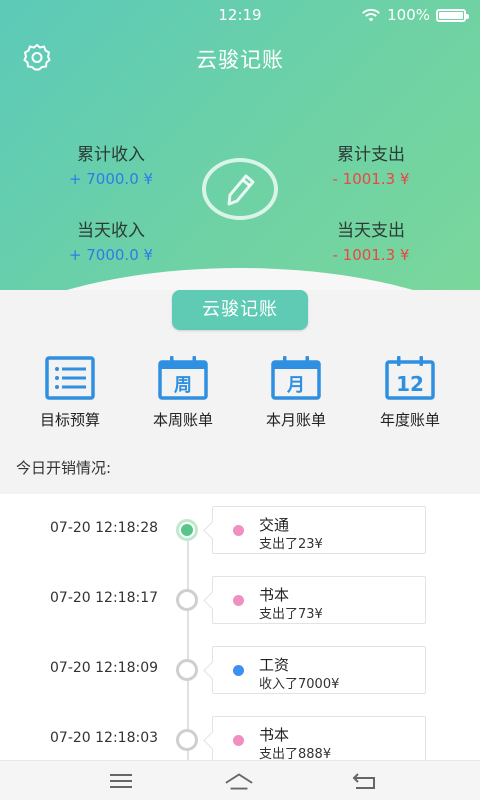 The height and width of the screenshot is (800, 480). What do you see at coordinates (104, 668) in the screenshot?
I see `record-time: 07-20 12:18:09` at bounding box center [104, 668].